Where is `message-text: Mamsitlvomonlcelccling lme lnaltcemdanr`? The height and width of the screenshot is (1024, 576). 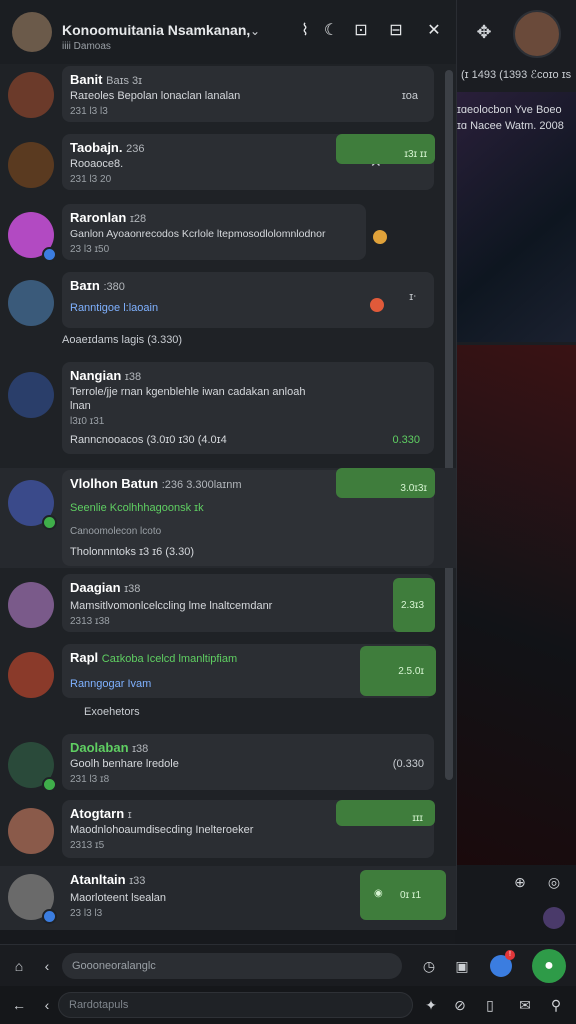 message-text: Mamsitlvomonlcelccling lme lnaltcemdanr is located at coordinates (171, 606).